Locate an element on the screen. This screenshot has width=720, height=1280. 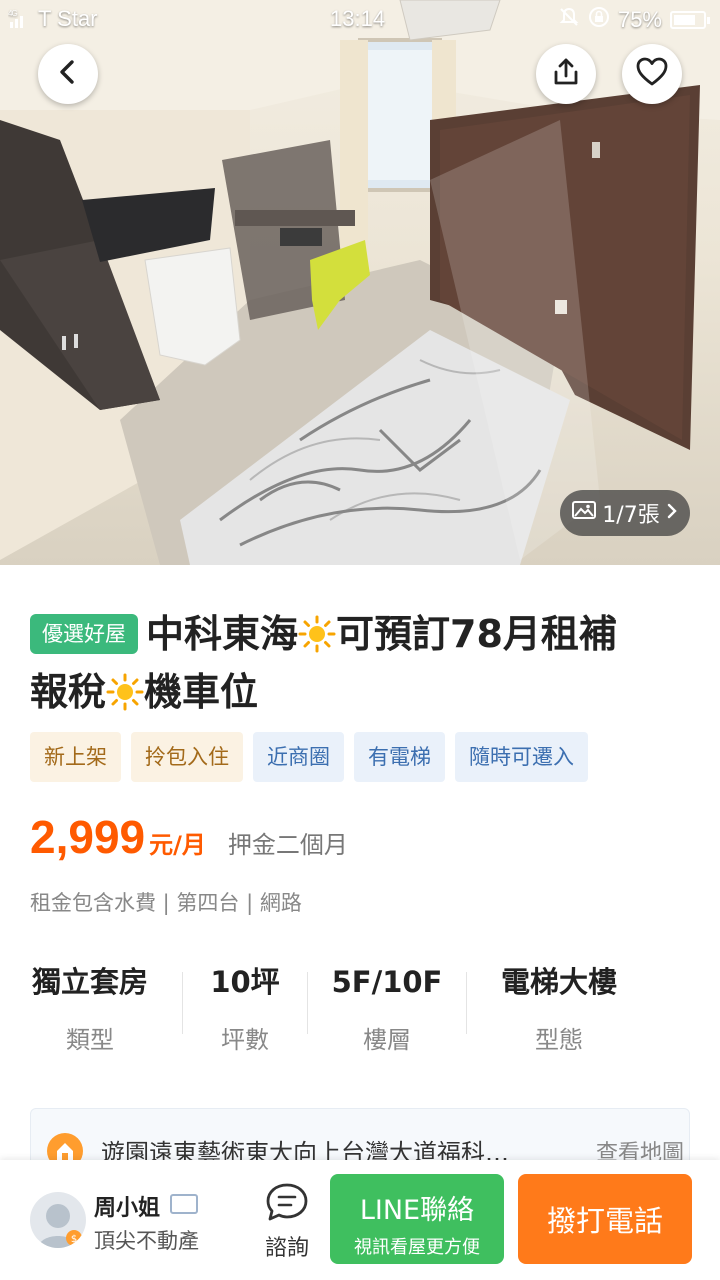
status-bar: 4G T Star 13:14 75% is located at coordinates (360, 19).